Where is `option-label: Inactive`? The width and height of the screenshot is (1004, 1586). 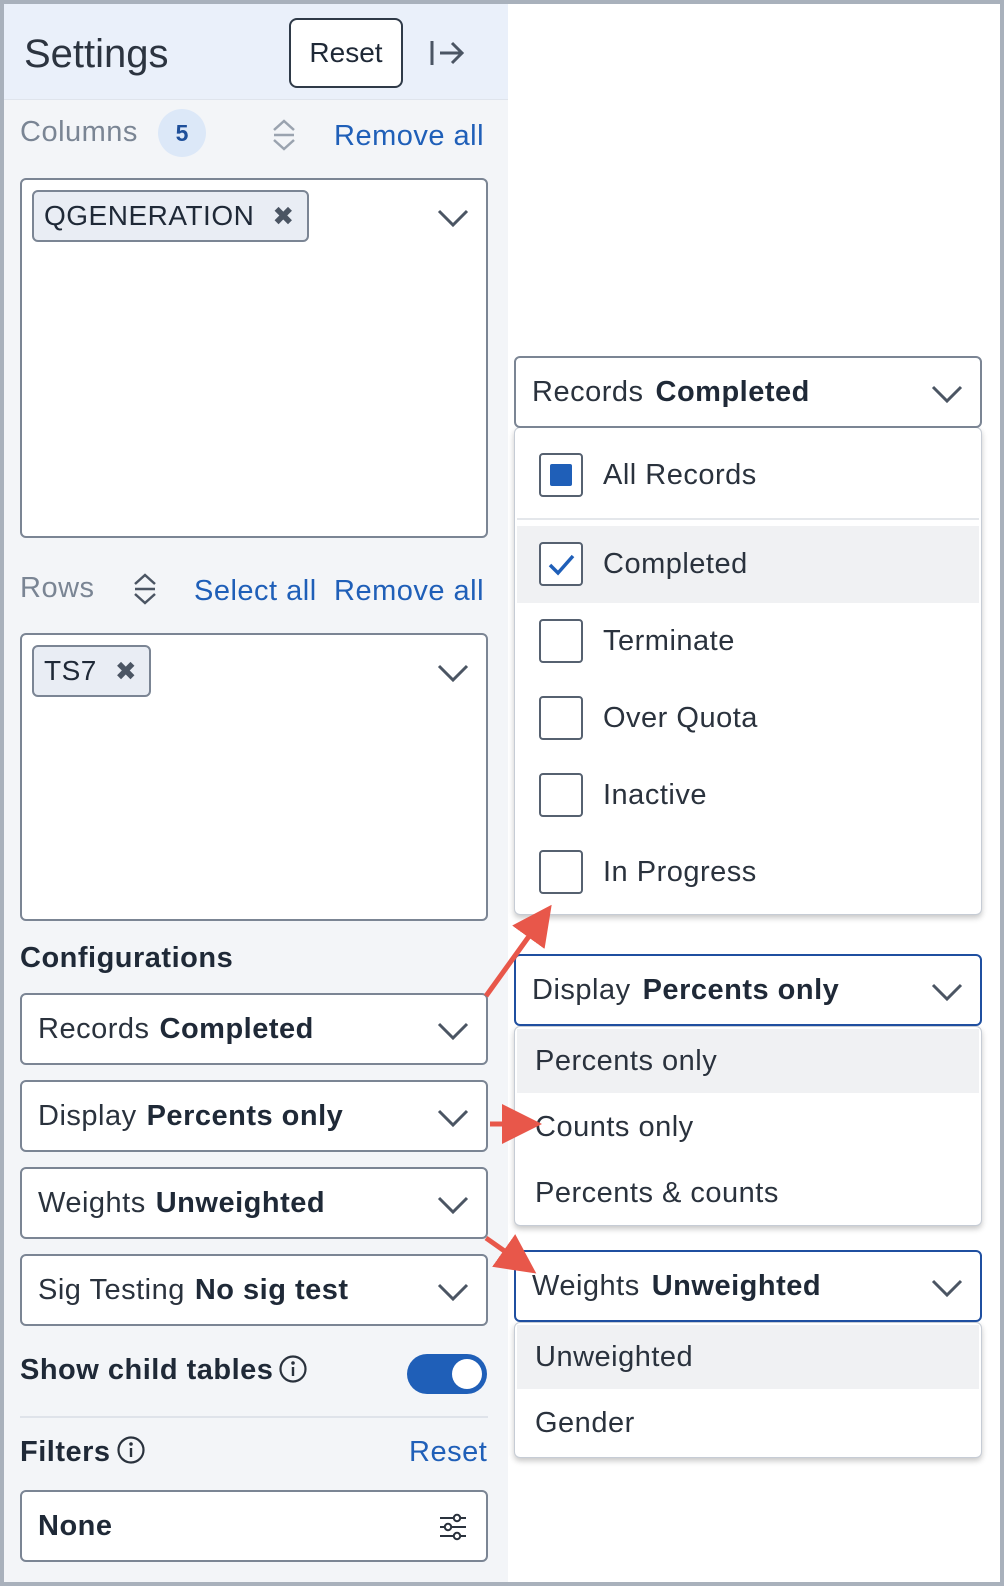
option-label: Inactive is located at coordinates (655, 795).